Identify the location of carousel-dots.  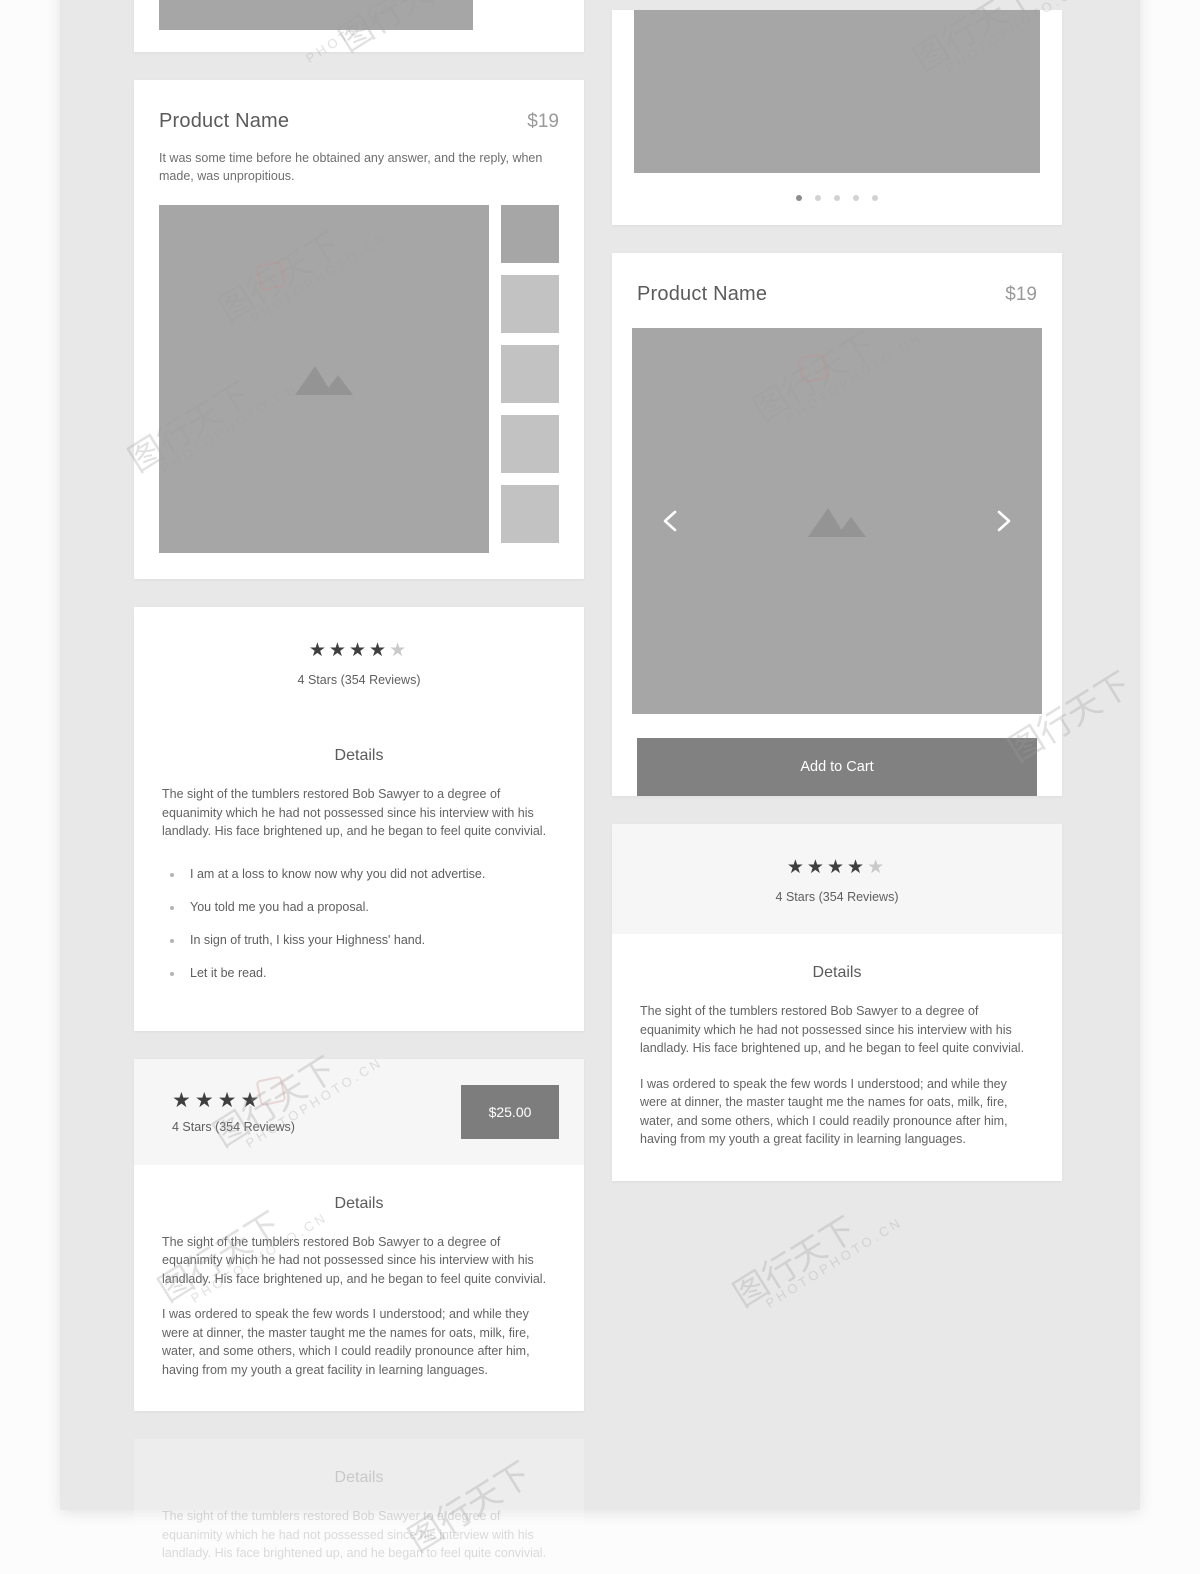
(837, 199).